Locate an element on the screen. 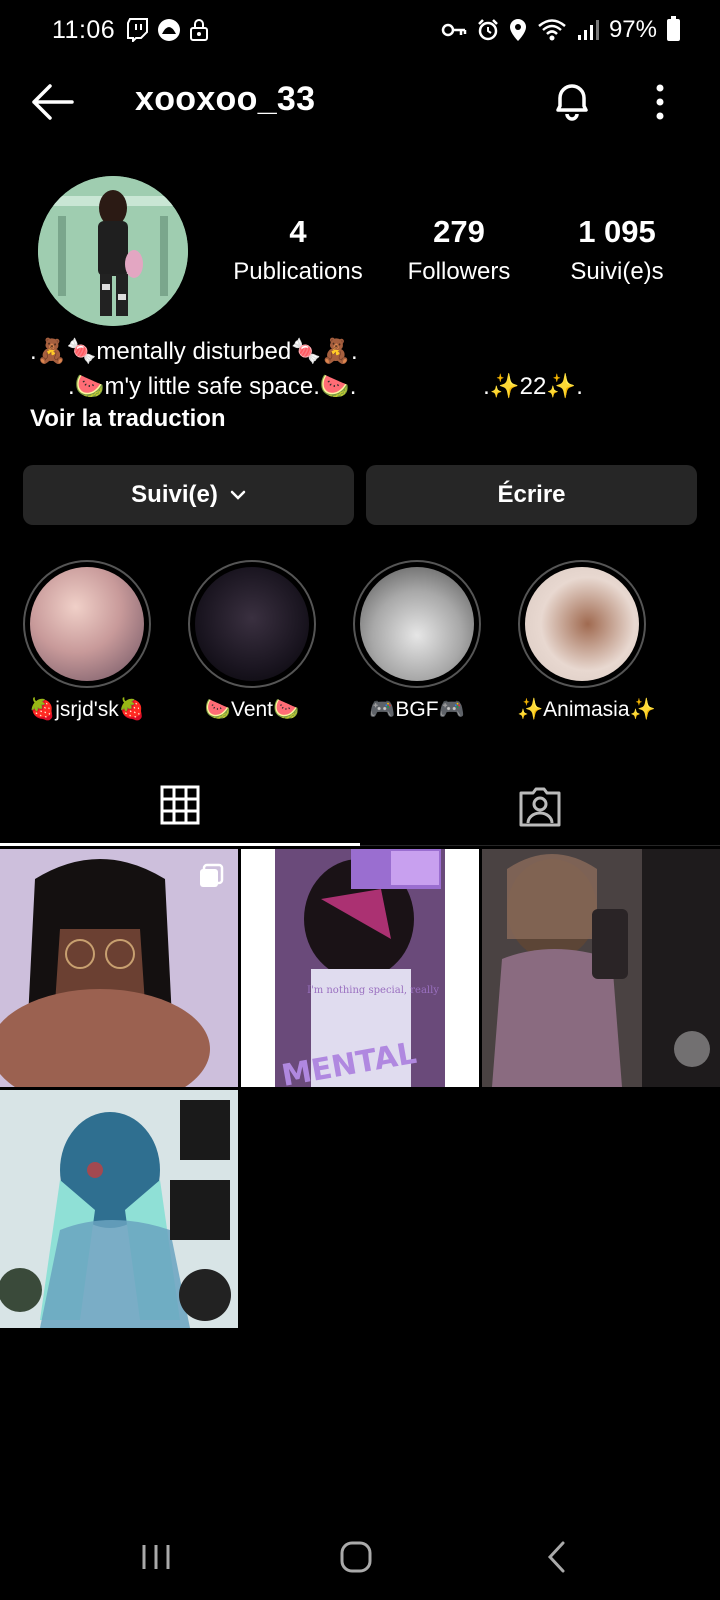 This screenshot has width=720, height=1600. status-bar: 11:06 97% is located at coordinates (360, 31).